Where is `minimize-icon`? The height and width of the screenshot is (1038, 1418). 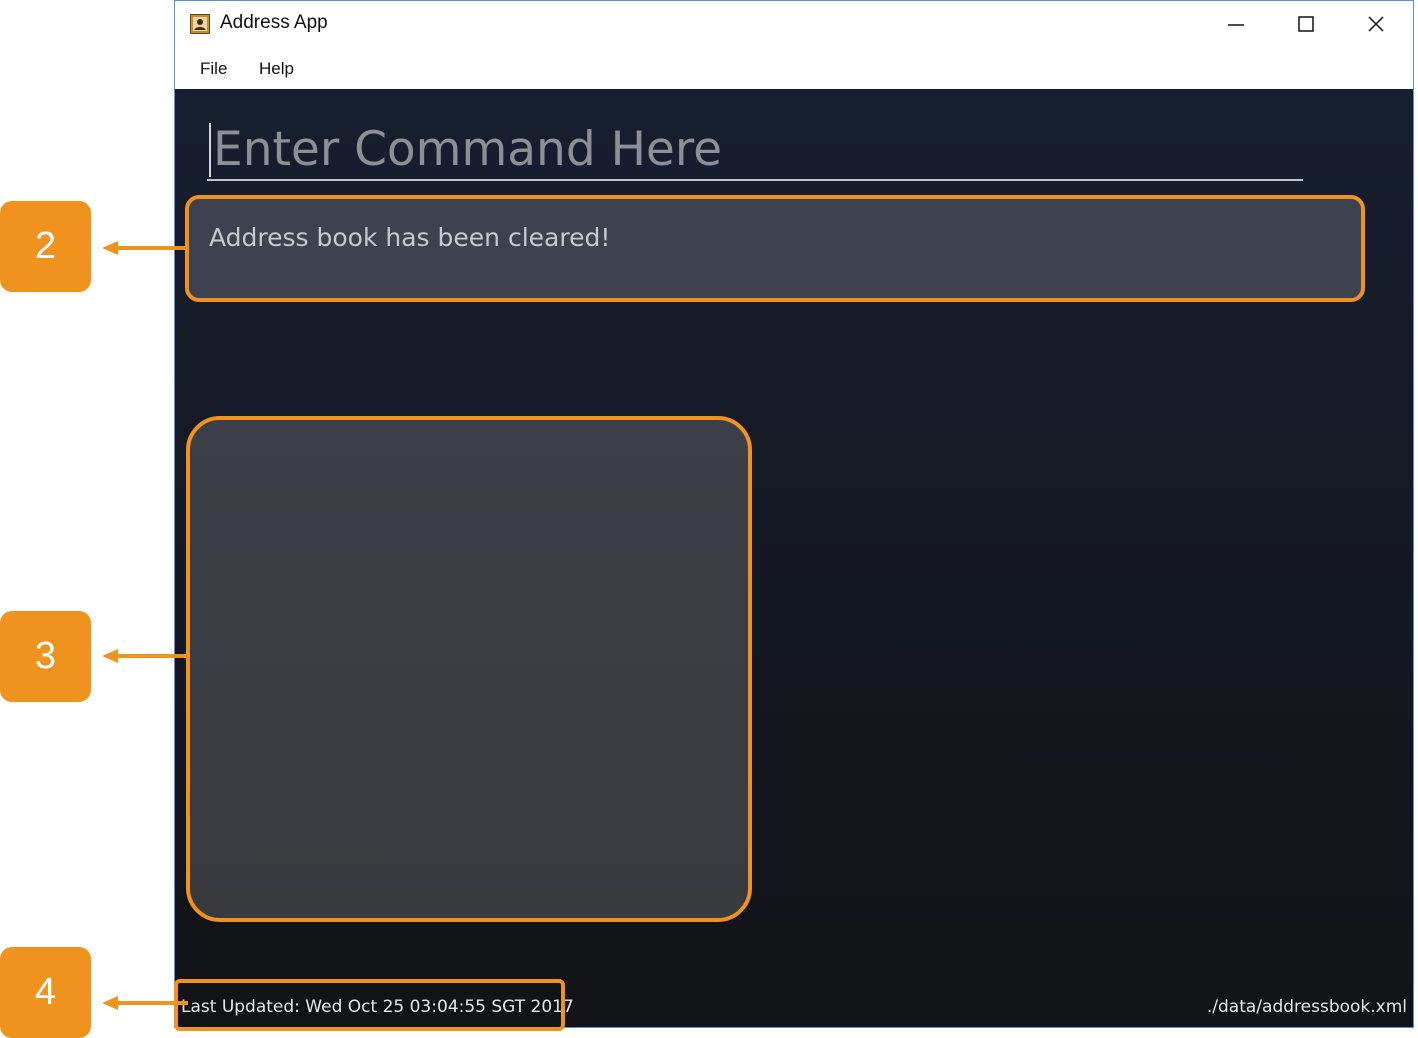
minimize-icon is located at coordinates (1236, 25).